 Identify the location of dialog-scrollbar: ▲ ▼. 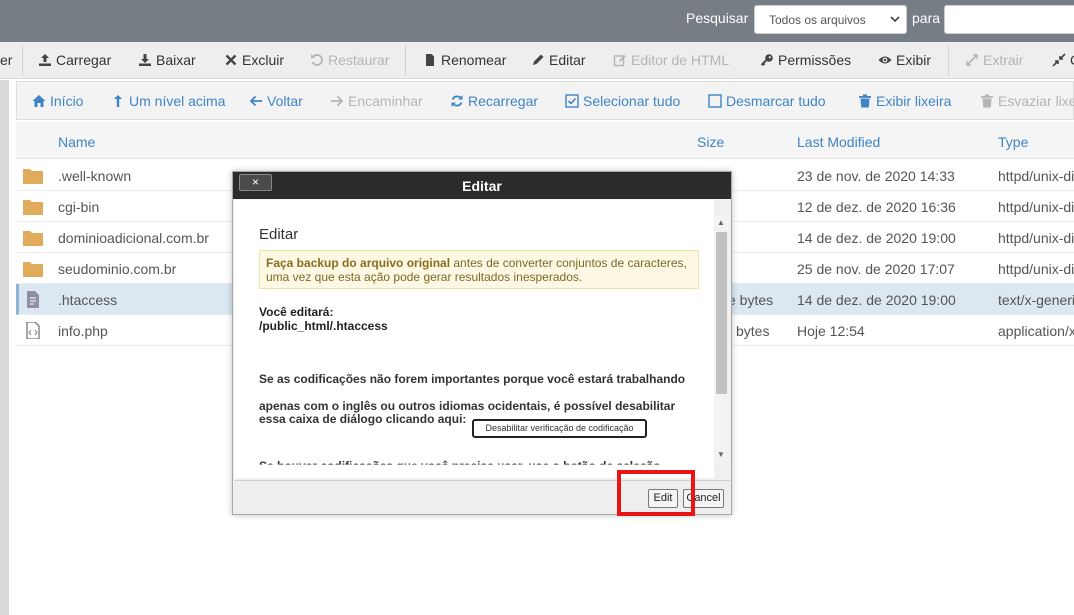
(721, 339).